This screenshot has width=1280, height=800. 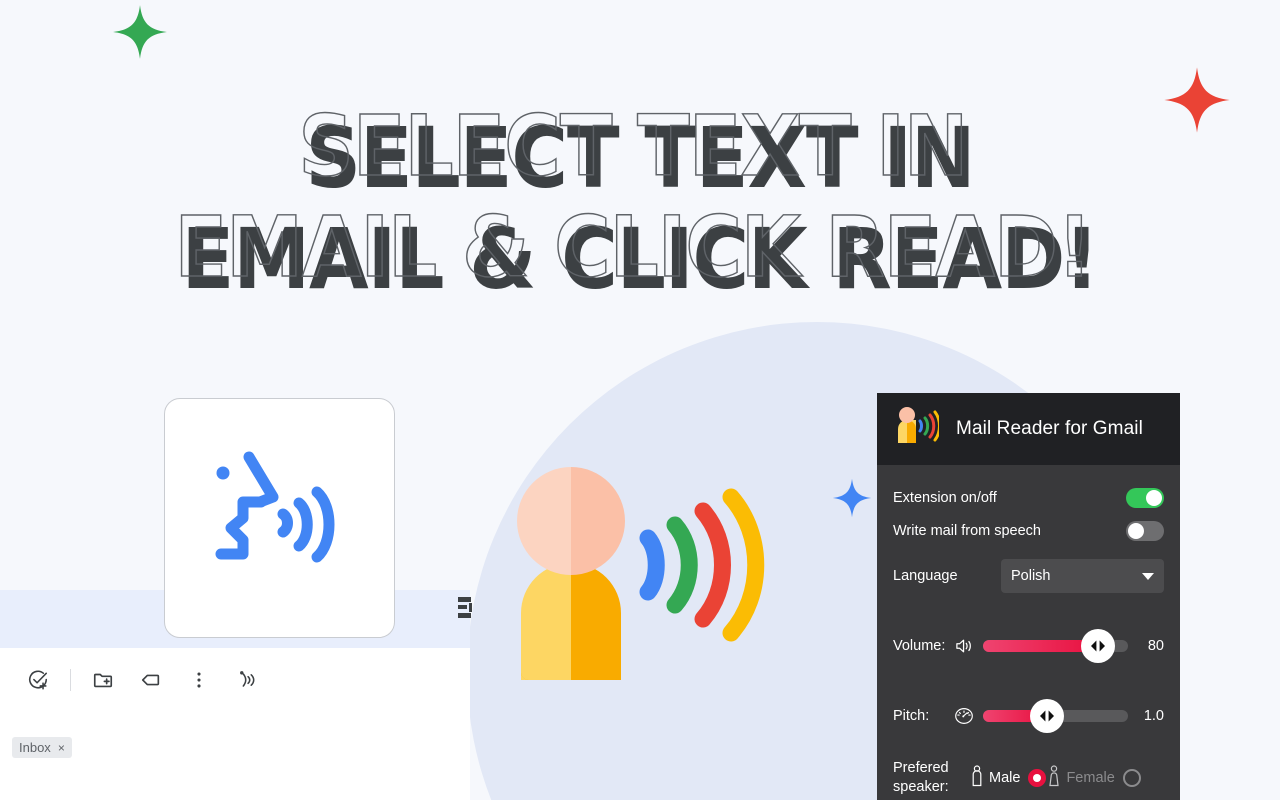 I want to click on volume-slider-thumb, so click(x=1097, y=646).